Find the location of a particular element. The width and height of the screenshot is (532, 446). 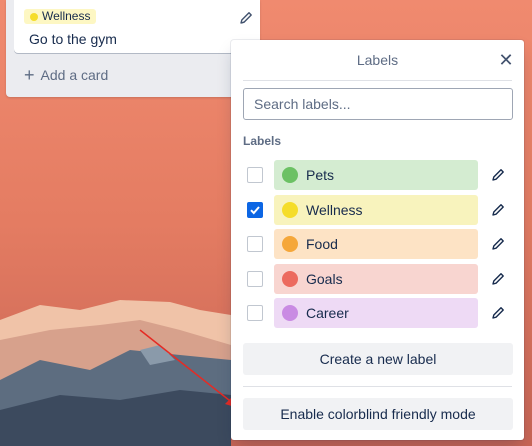

label-pill-pets: Pets is located at coordinates (376, 175).